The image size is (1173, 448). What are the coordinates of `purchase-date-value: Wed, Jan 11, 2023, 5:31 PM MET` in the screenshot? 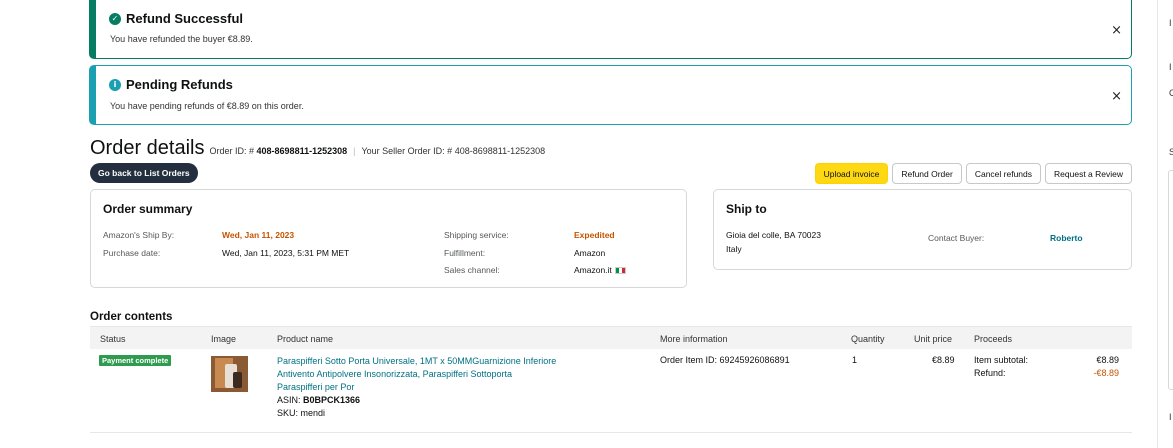 It's located at (286, 253).